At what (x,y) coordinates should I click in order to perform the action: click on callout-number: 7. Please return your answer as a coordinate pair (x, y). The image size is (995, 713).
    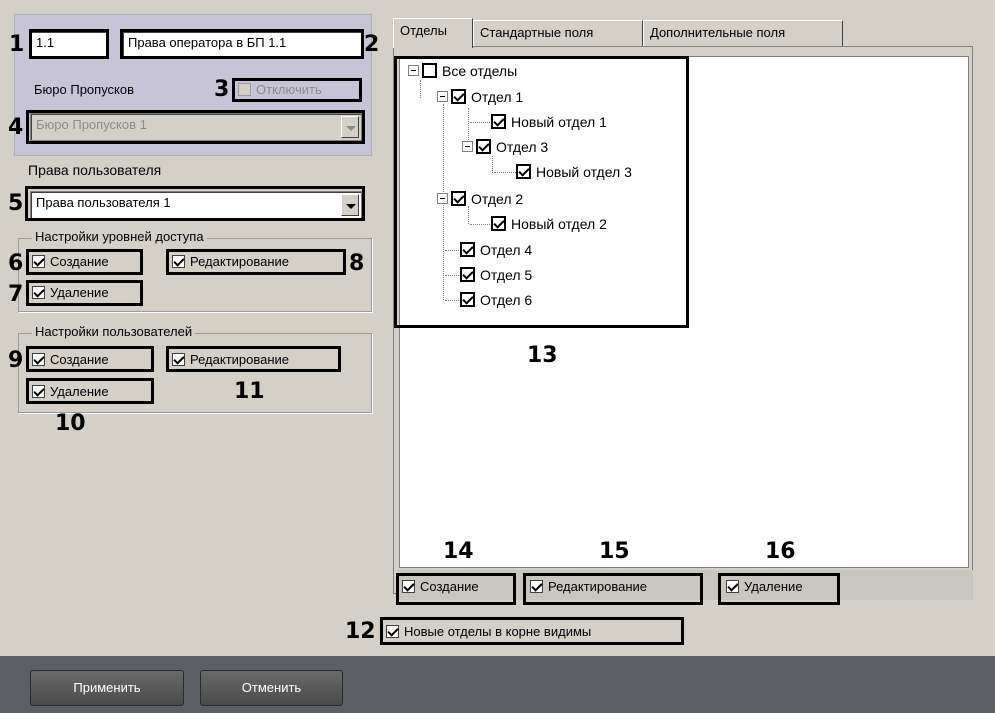
    Looking at the image, I should click on (16, 294).